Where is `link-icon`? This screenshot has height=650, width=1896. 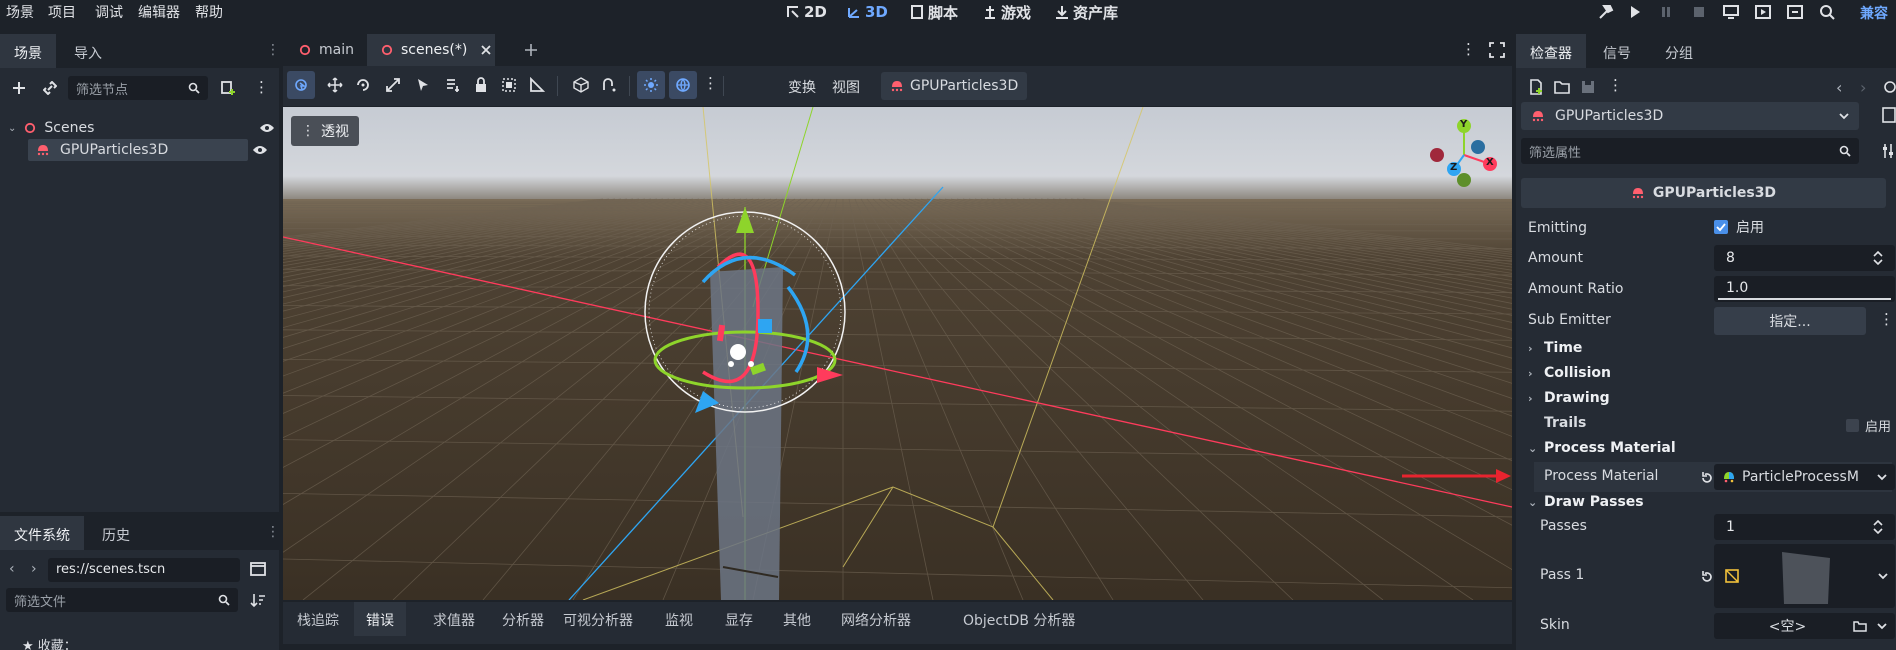 link-icon is located at coordinates (50, 88).